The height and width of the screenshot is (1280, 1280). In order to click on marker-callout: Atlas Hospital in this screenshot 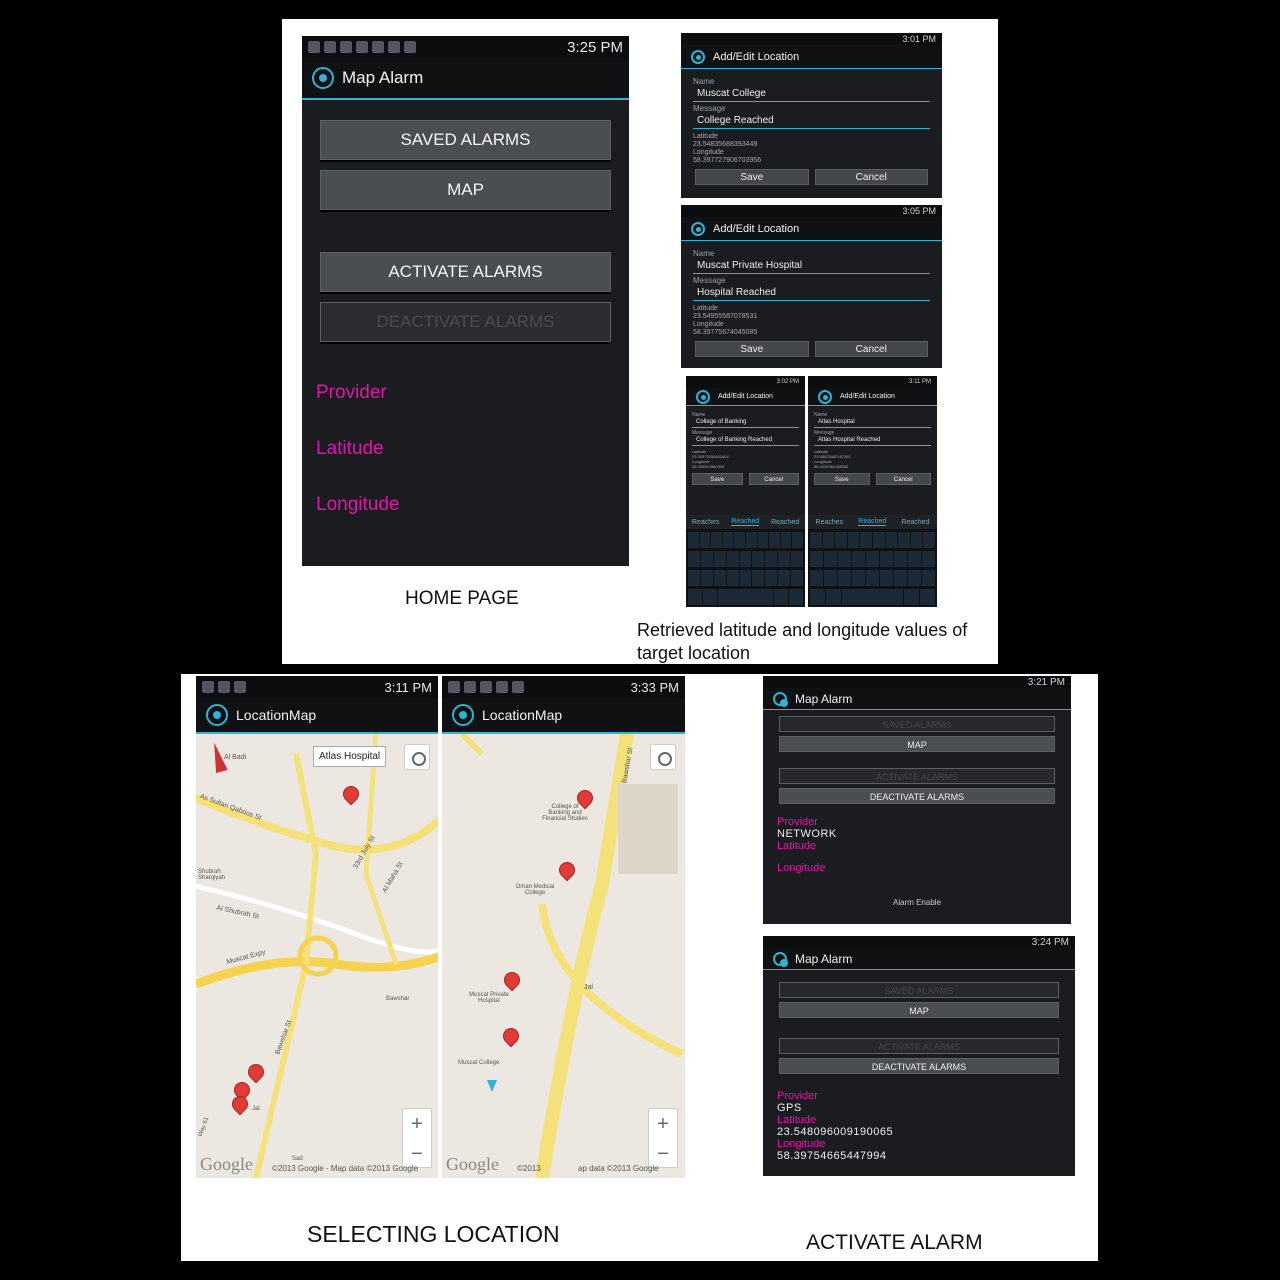, I will do `click(350, 756)`.